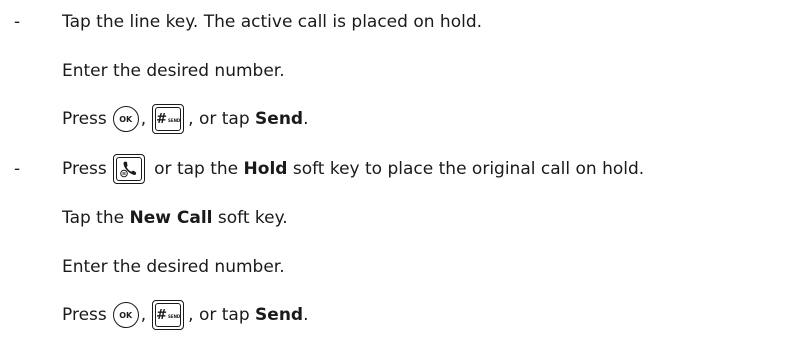  What do you see at coordinates (96, 218) in the screenshot?
I see `instruction-text: Tap the` at bounding box center [96, 218].